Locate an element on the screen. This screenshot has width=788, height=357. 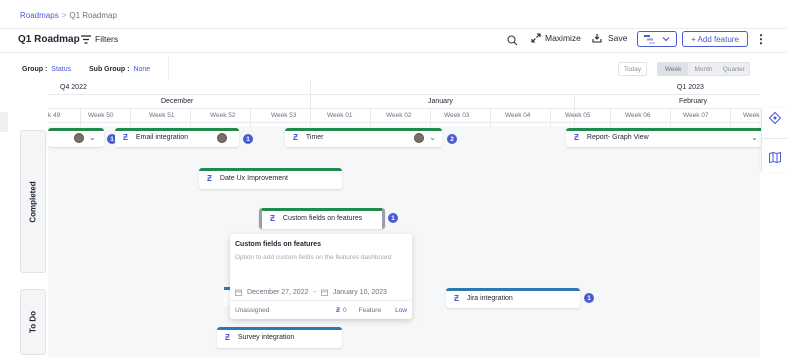
month-label: January is located at coordinates (440, 101).